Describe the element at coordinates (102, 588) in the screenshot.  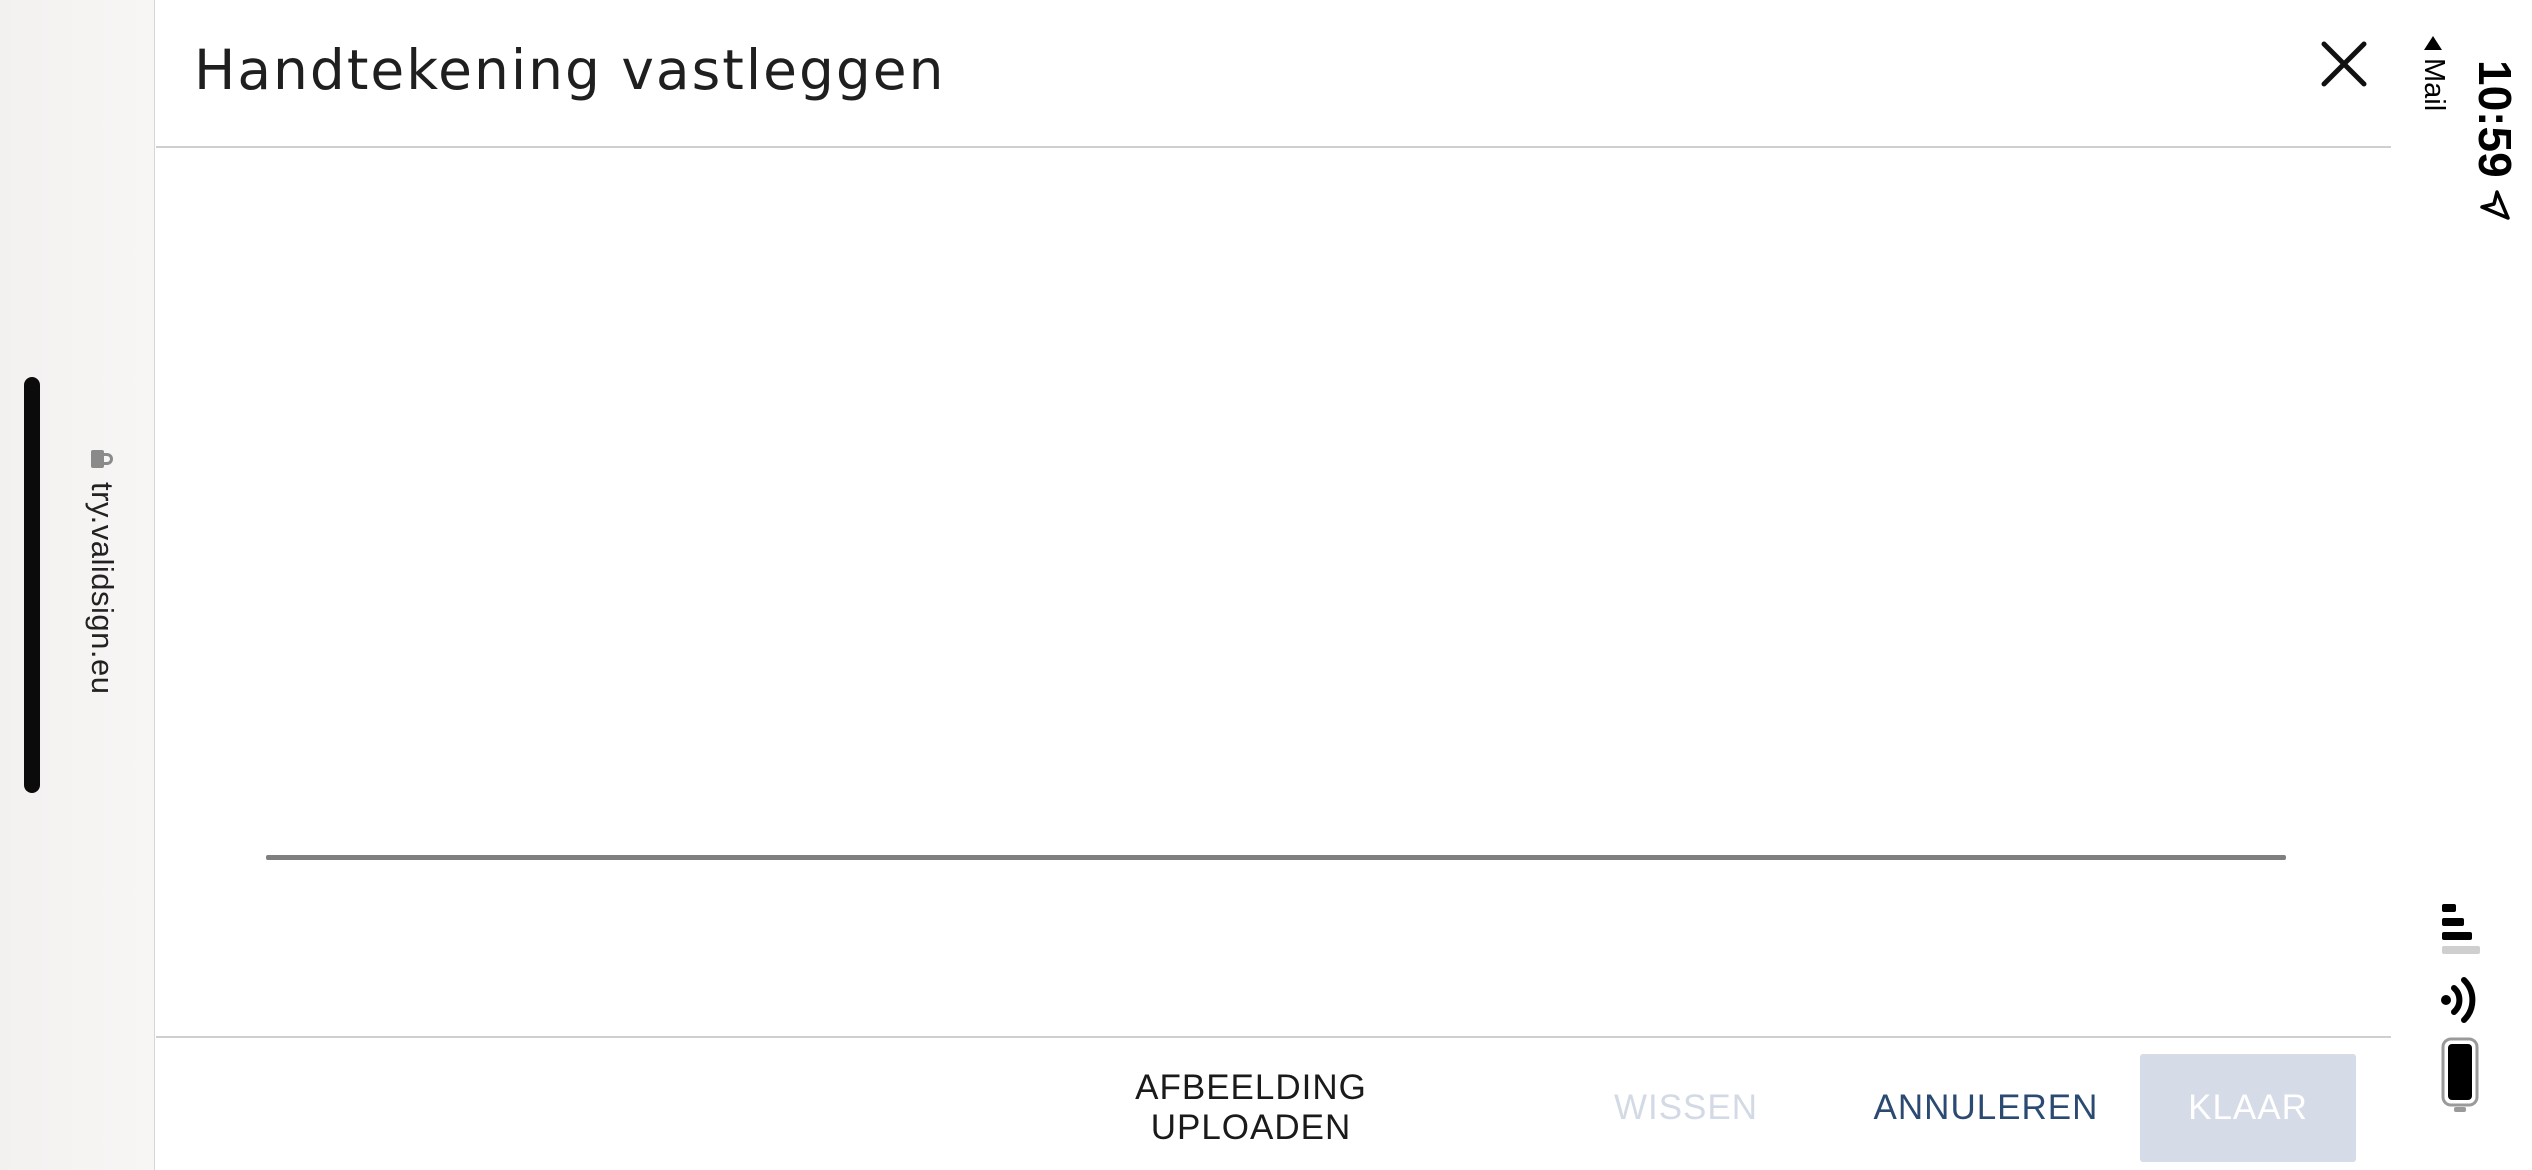
I see `url-text: try.validsign.eu` at that location.